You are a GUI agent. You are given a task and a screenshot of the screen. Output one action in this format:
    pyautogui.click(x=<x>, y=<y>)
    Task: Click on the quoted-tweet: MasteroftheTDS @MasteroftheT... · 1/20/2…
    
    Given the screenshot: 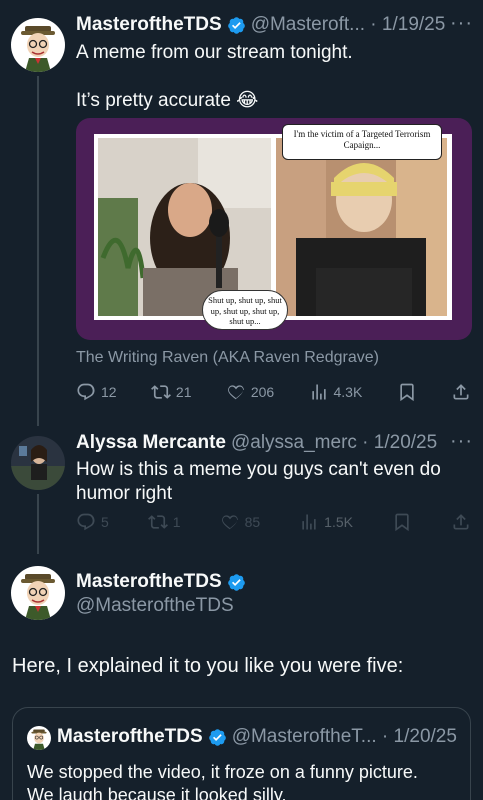 What is the action you would take?
    pyautogui.click(x=241, y=753)
    